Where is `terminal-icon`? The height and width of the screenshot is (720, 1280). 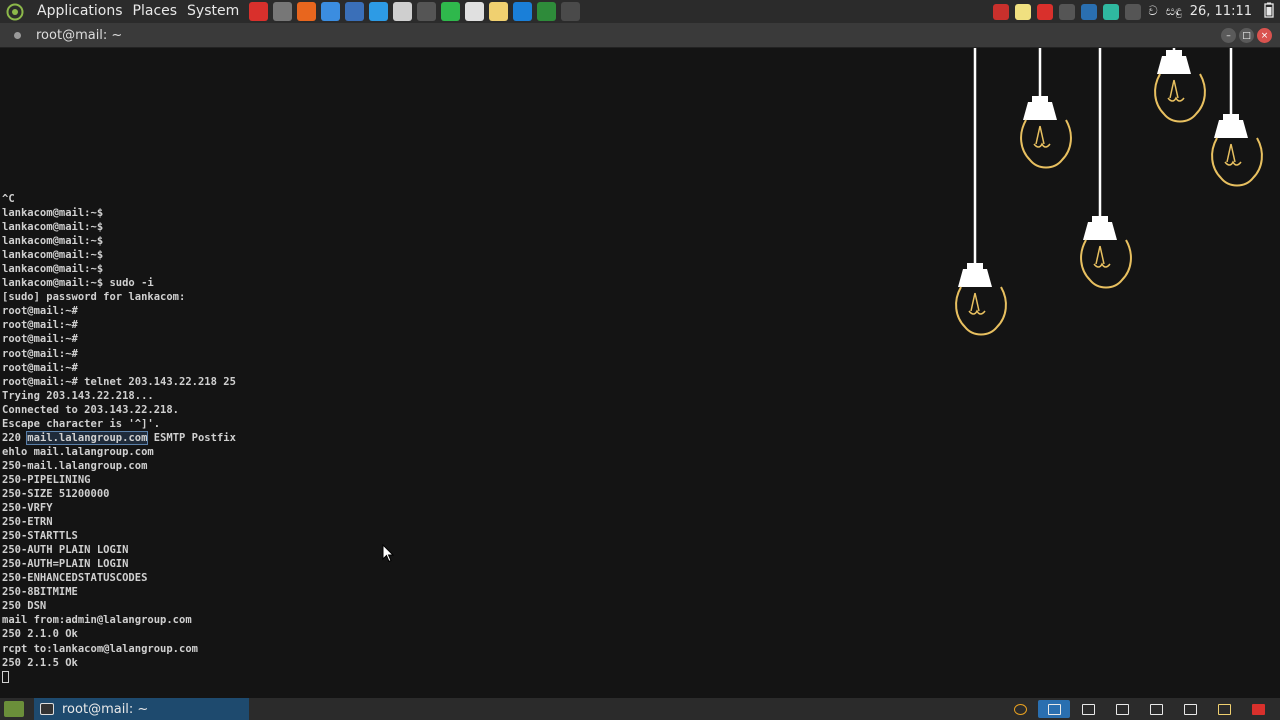
terminal-icon is located at coordinates (426, 11).